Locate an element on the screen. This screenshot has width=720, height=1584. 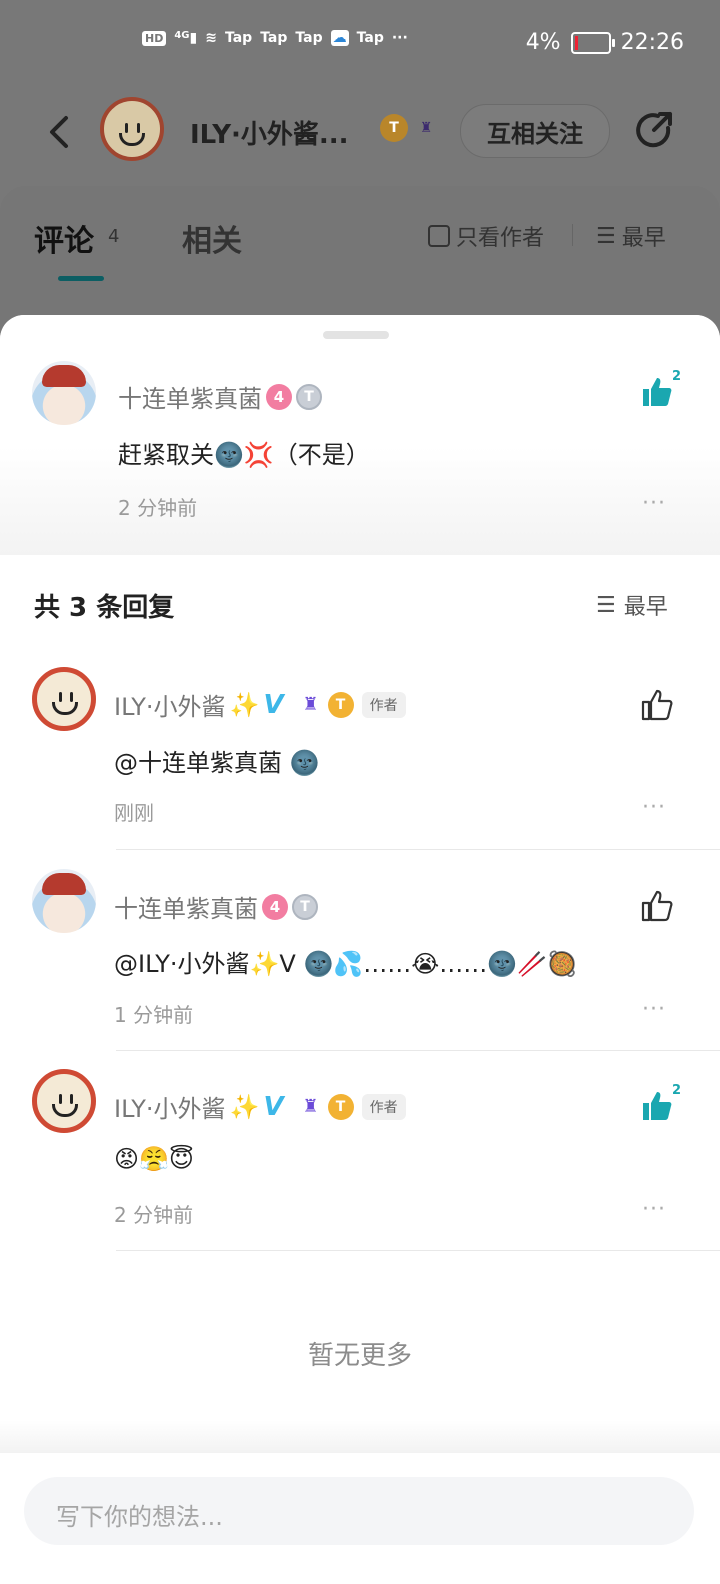
status-left: HD 4G▮ ≋ Tap Tap Tap ☁ Tap ··· is located at coordinates (275, 38).